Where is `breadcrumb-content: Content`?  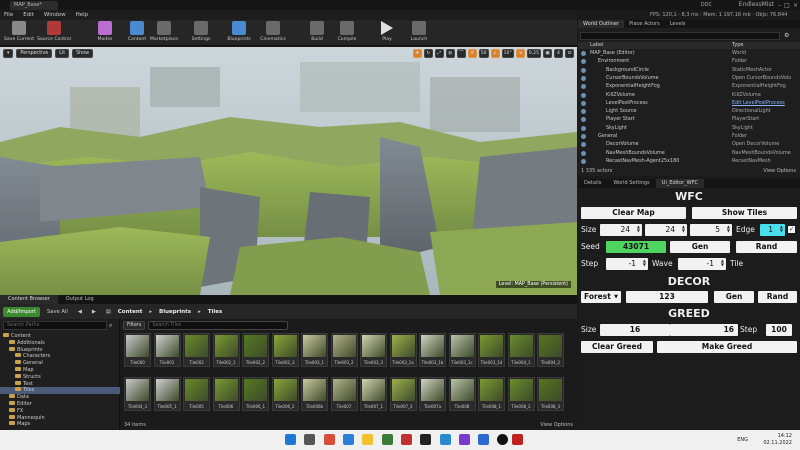 breadcrumb-content: Content is located at coordinates (130, 312).